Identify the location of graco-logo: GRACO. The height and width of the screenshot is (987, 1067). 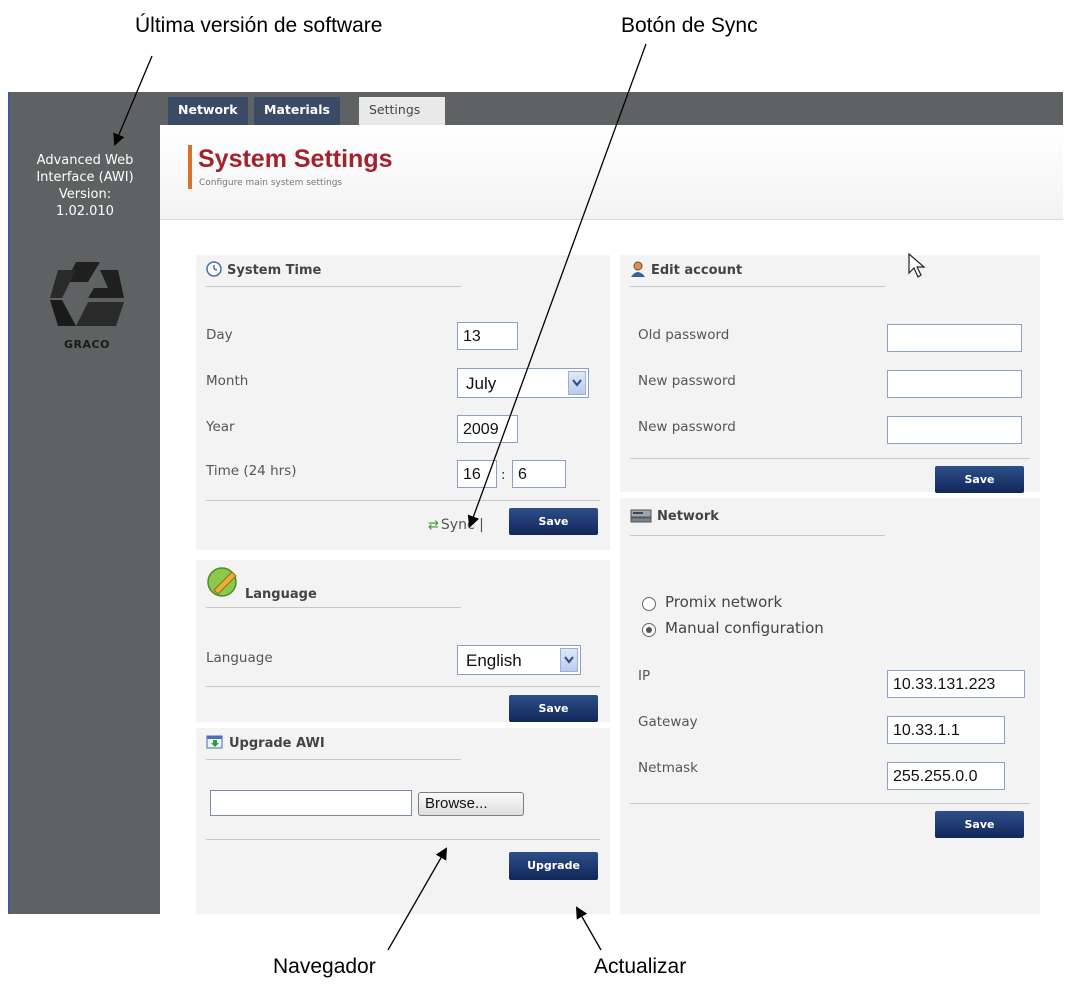
(87, 308).